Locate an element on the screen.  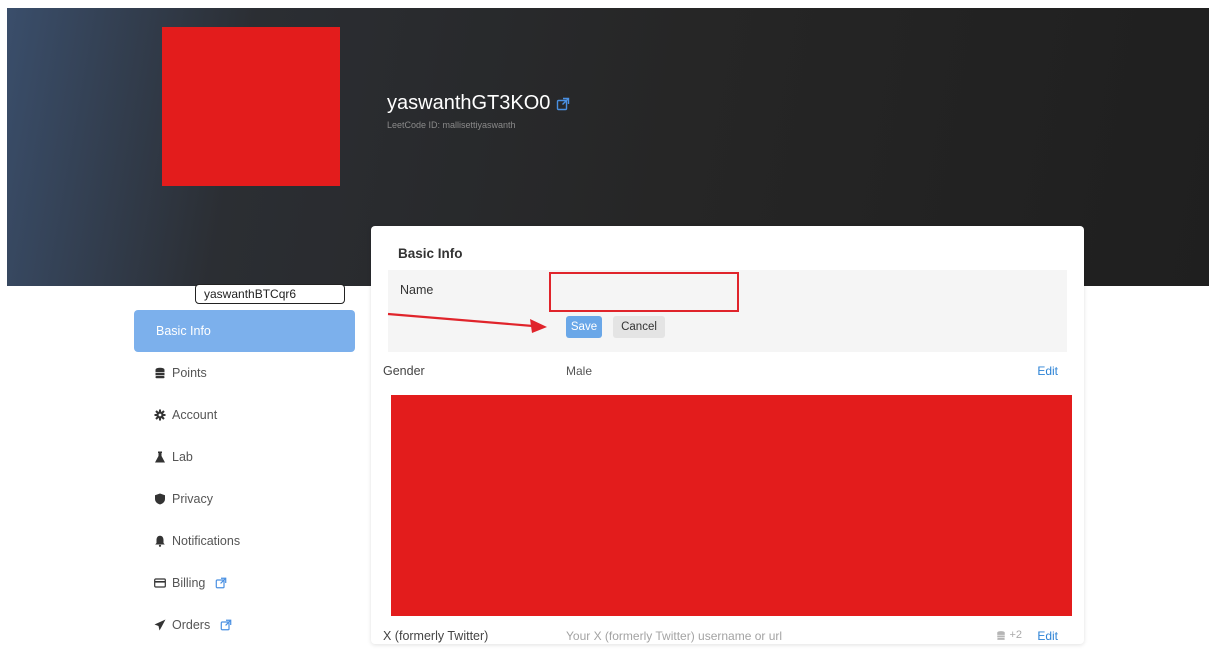
sidebar-item-notifications: Notifications is located at coordinates (244, 541).